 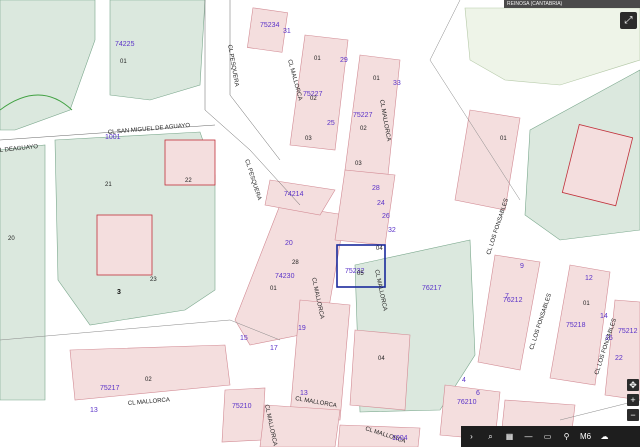 I want to click on info-icon: ⚲, so click(x=566, y=436).